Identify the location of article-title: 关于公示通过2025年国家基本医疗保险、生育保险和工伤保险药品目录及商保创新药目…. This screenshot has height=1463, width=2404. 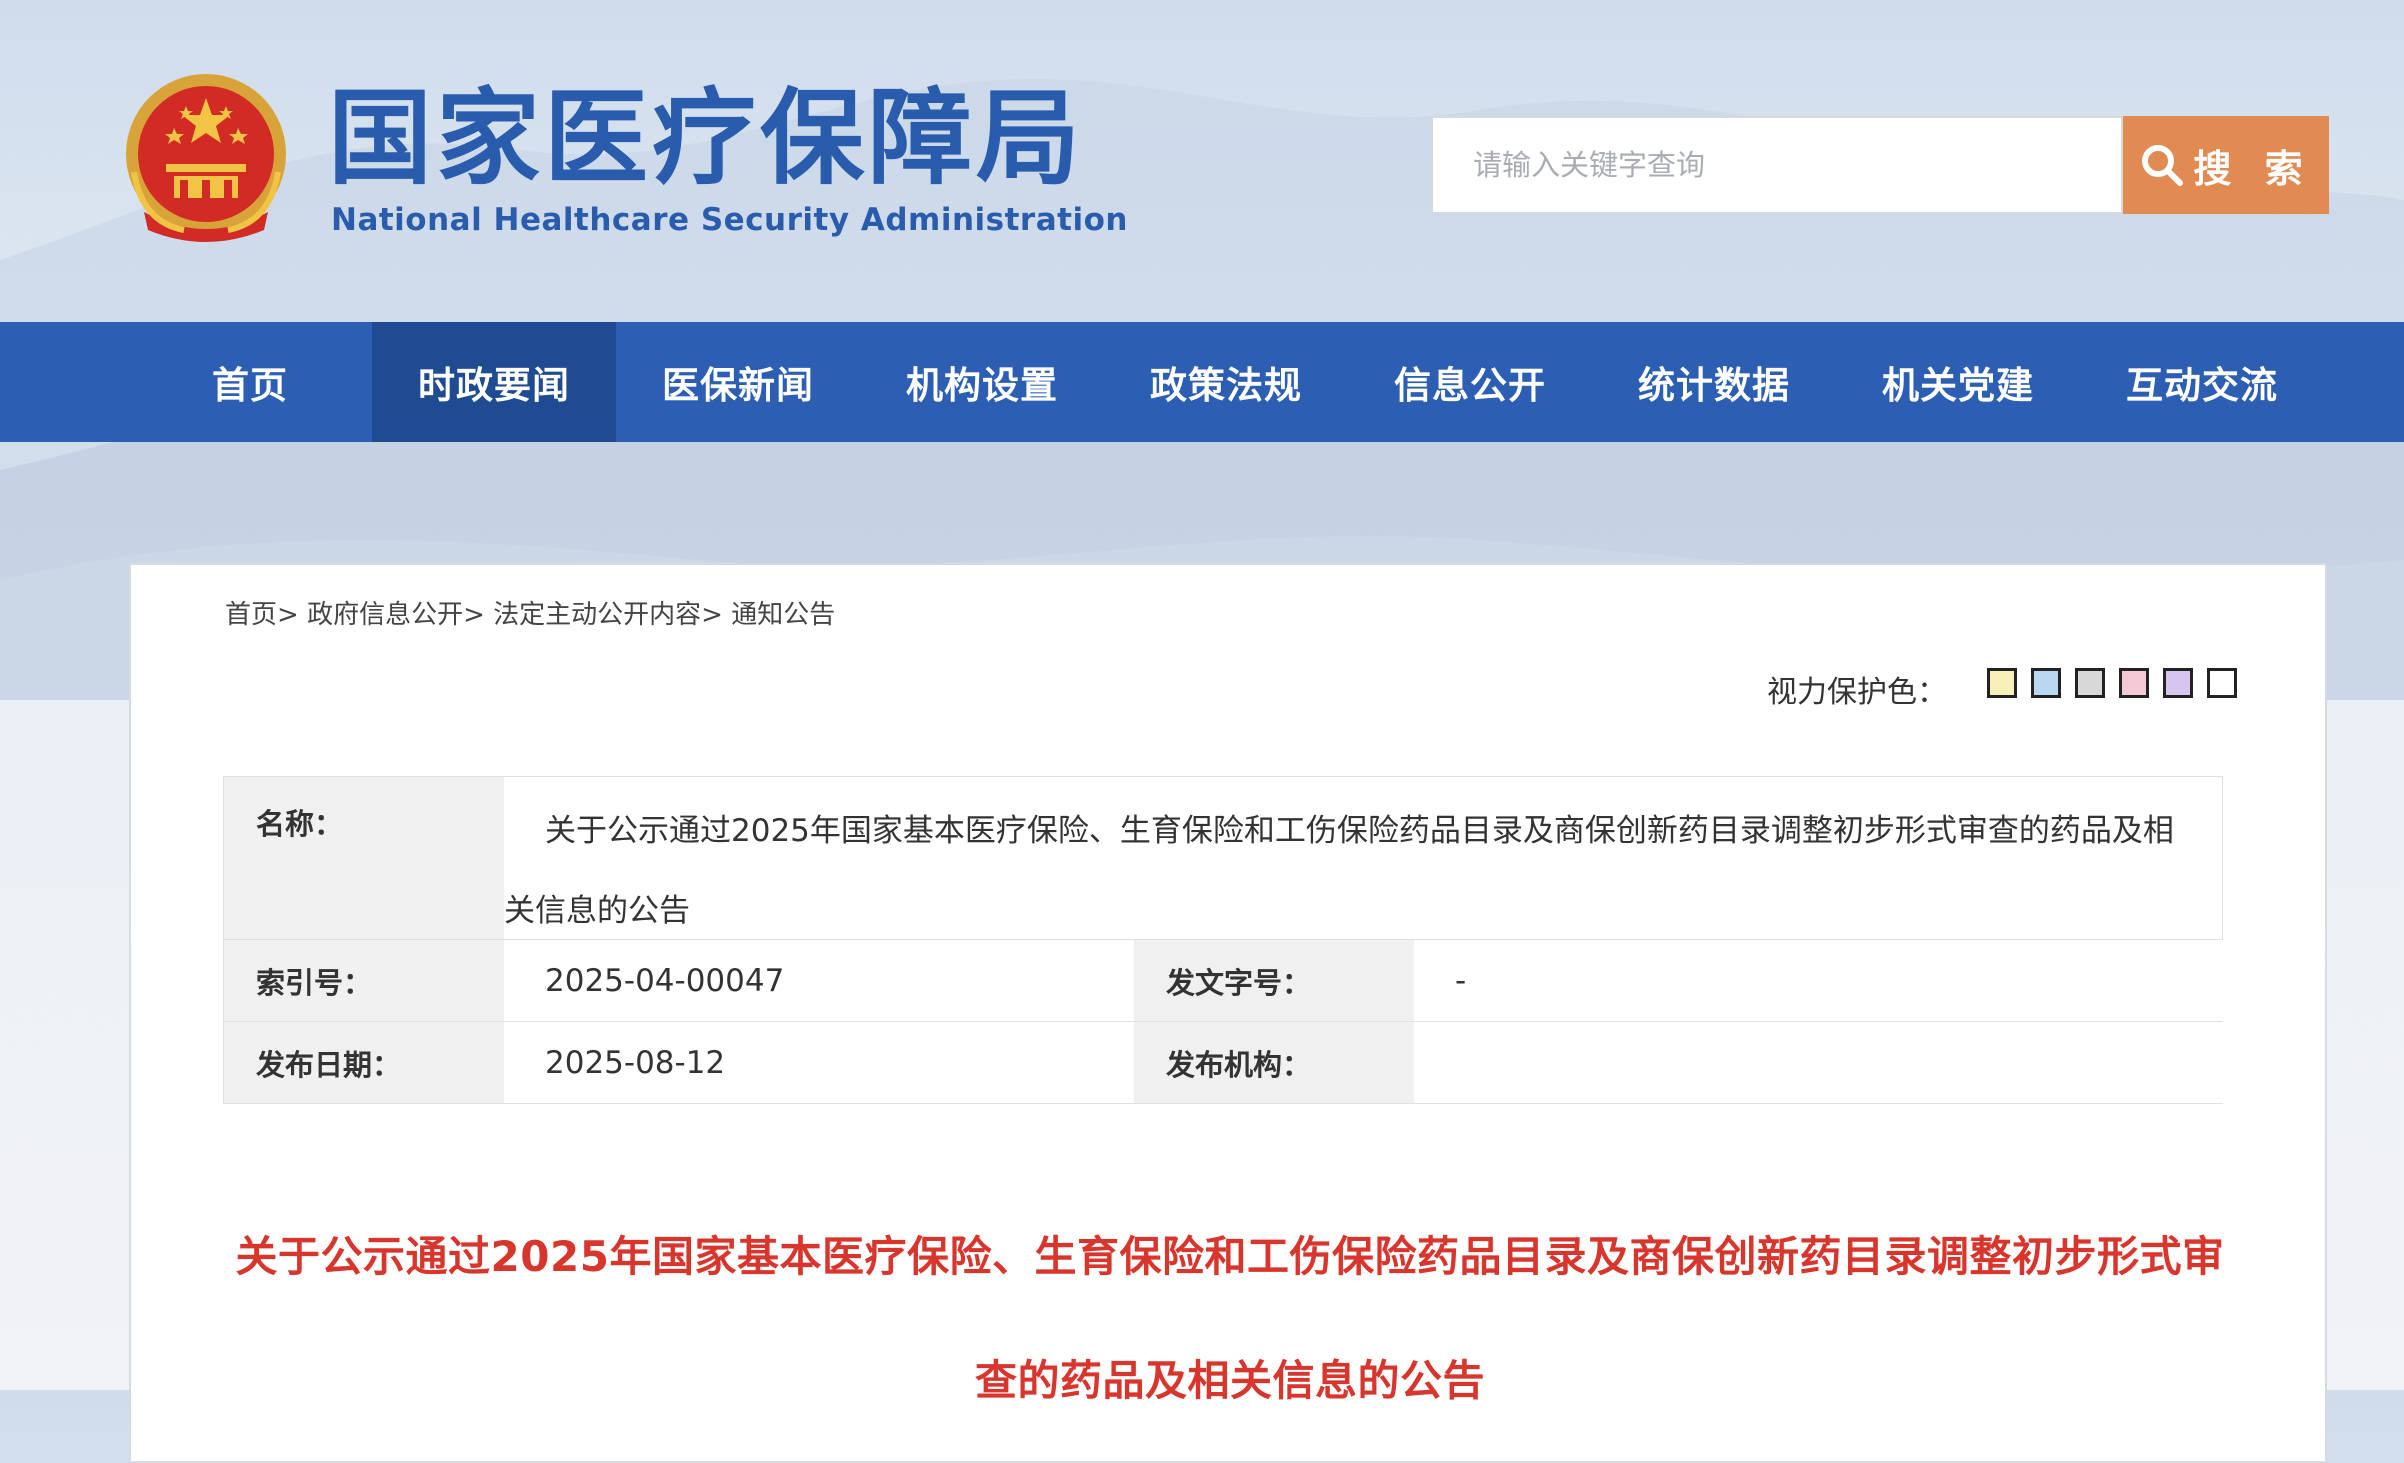
(1230, 1318).